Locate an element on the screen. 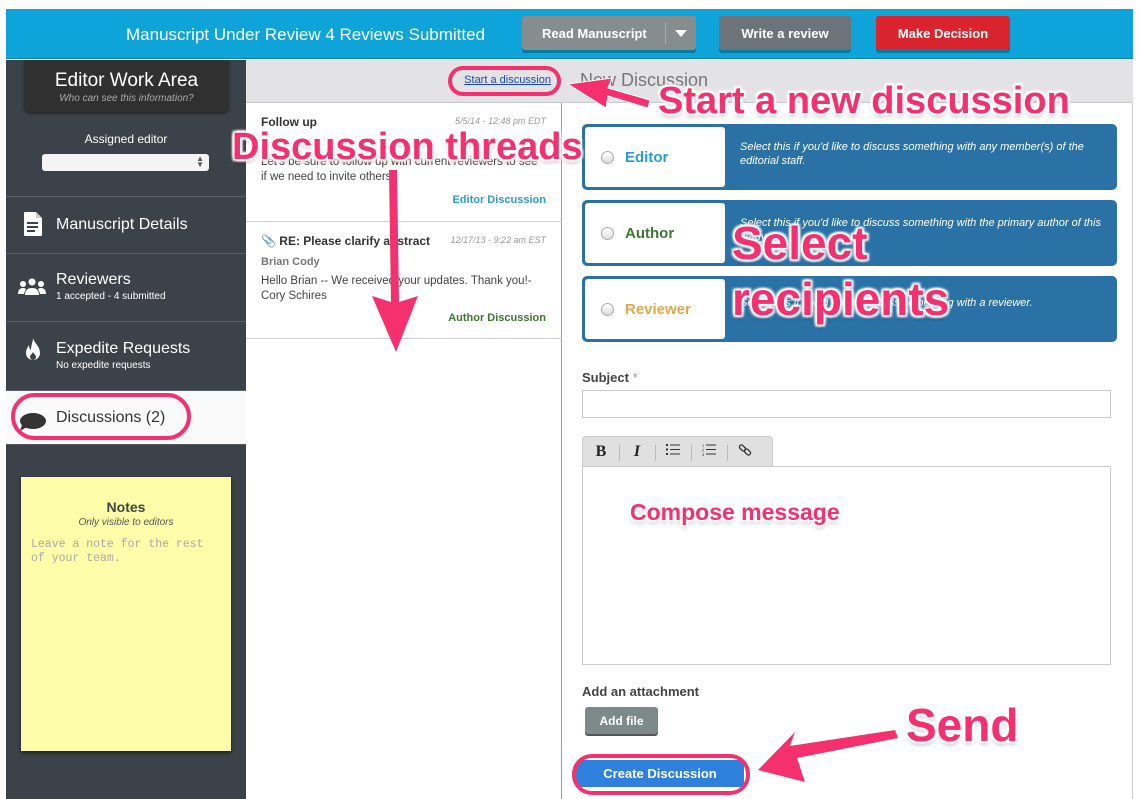  thread-author: Brian Cody is located at coordinates (290, 262).